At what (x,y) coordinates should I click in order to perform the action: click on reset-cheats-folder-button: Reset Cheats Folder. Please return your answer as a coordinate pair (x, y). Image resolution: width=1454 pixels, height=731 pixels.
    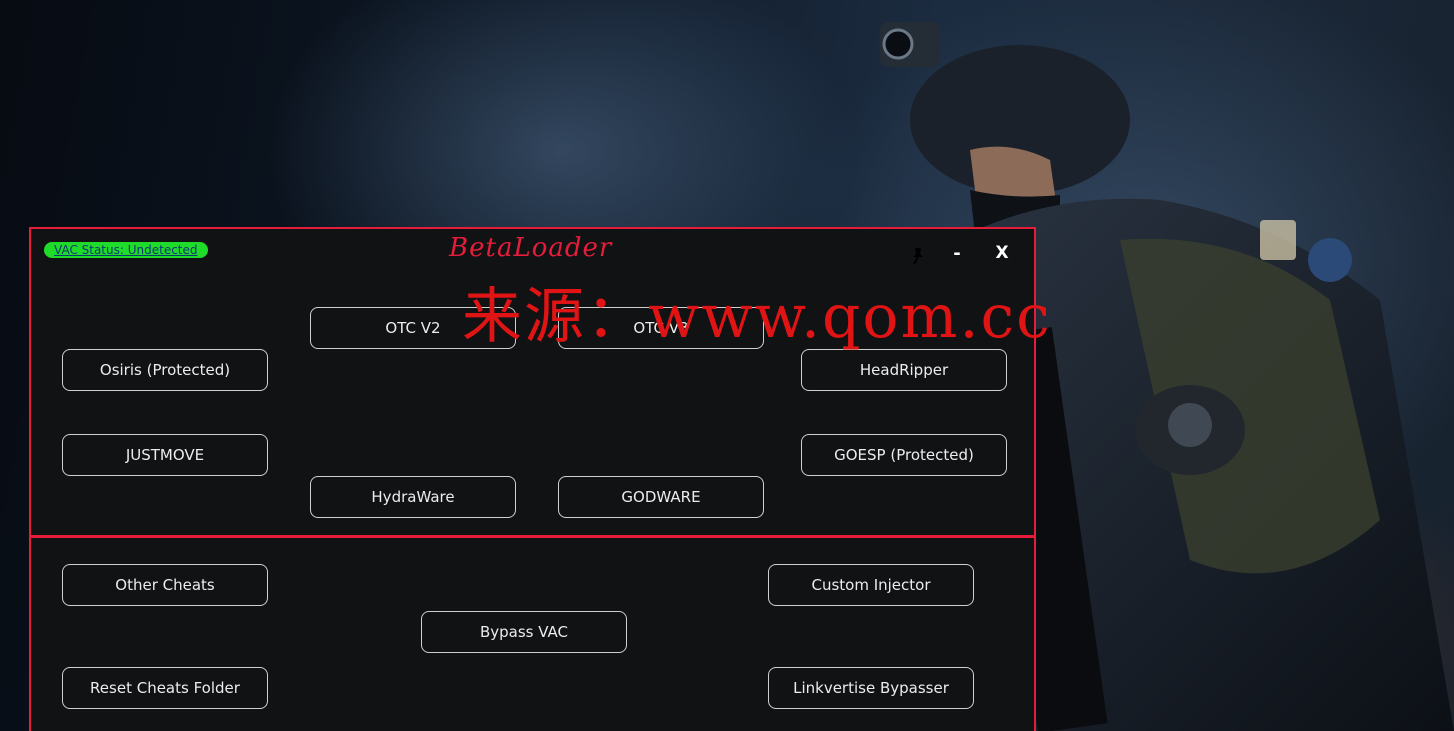
    Looking at the image, I should click on (165, 688).